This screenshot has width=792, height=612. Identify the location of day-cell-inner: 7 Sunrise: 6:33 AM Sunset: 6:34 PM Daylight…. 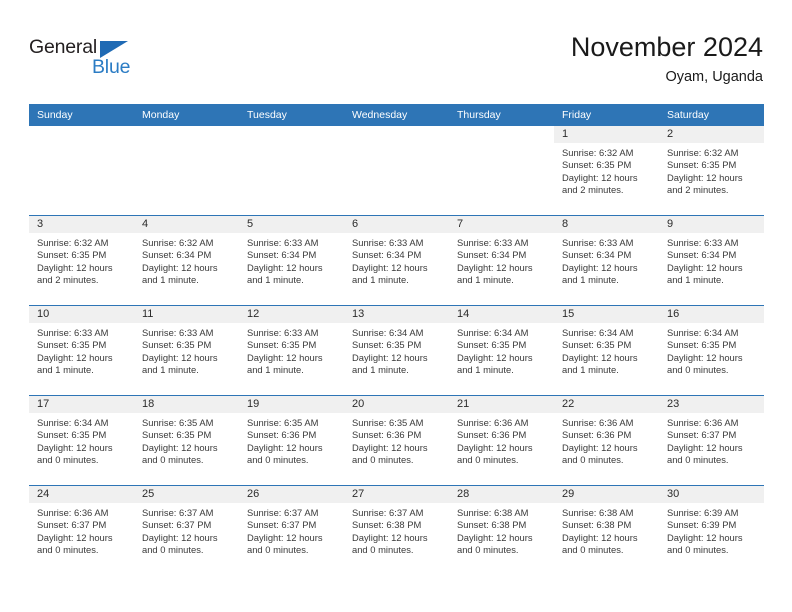
(501, 260).